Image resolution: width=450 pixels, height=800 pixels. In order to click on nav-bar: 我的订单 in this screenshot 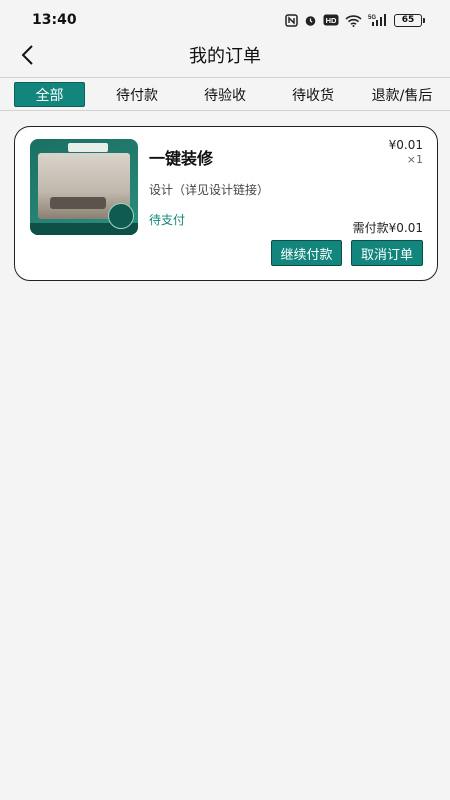, I will do `click(225, 56)`.